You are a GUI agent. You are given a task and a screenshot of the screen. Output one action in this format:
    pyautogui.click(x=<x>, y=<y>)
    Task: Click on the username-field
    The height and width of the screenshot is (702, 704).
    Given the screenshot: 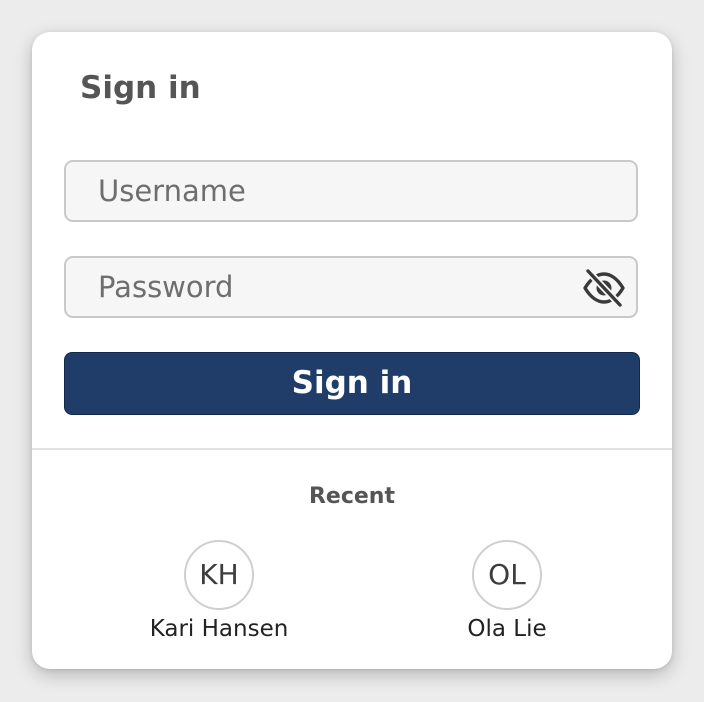 What is the action you would take?
    pyautogui.click(x=351, y=191)
    